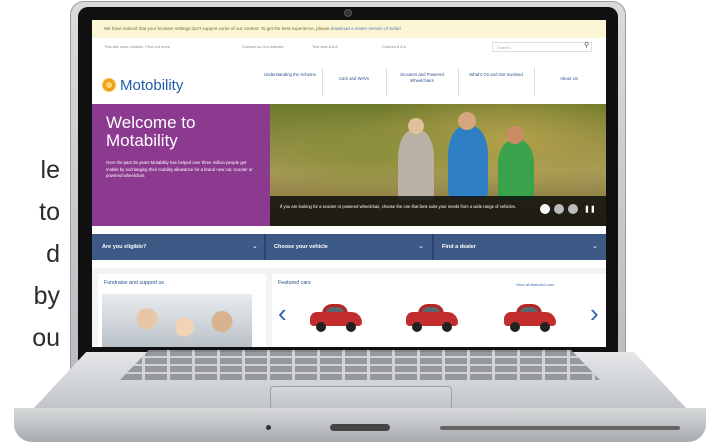  Describe the element at coordinates (354, 79) in the screenshot. I see `nav-item-cars: Cars and WAVs` at that location.